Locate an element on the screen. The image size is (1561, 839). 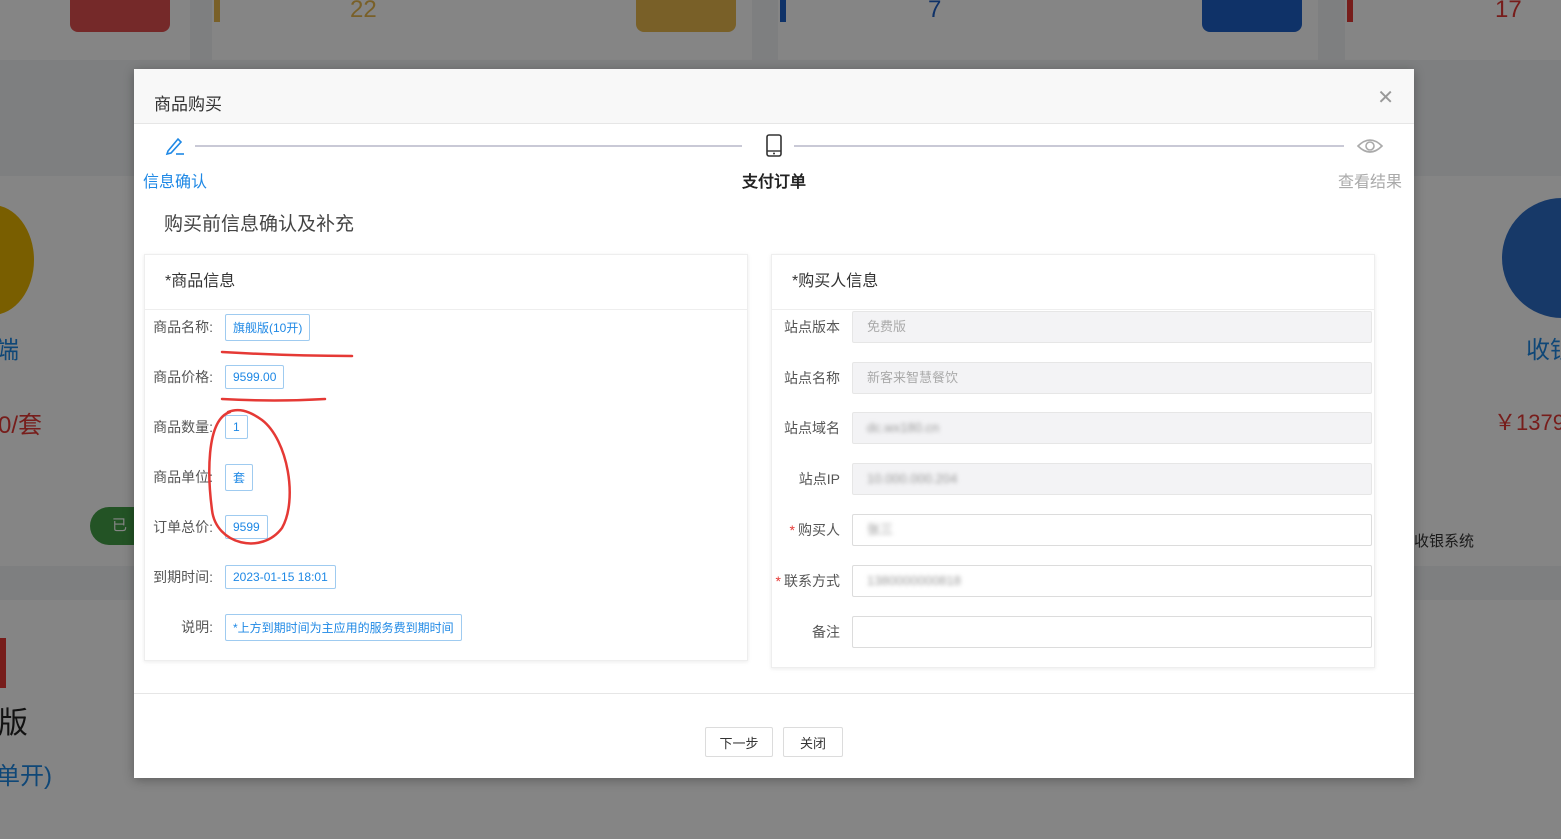
panel-title: *商品信息 is located at coordinates (446, 282).